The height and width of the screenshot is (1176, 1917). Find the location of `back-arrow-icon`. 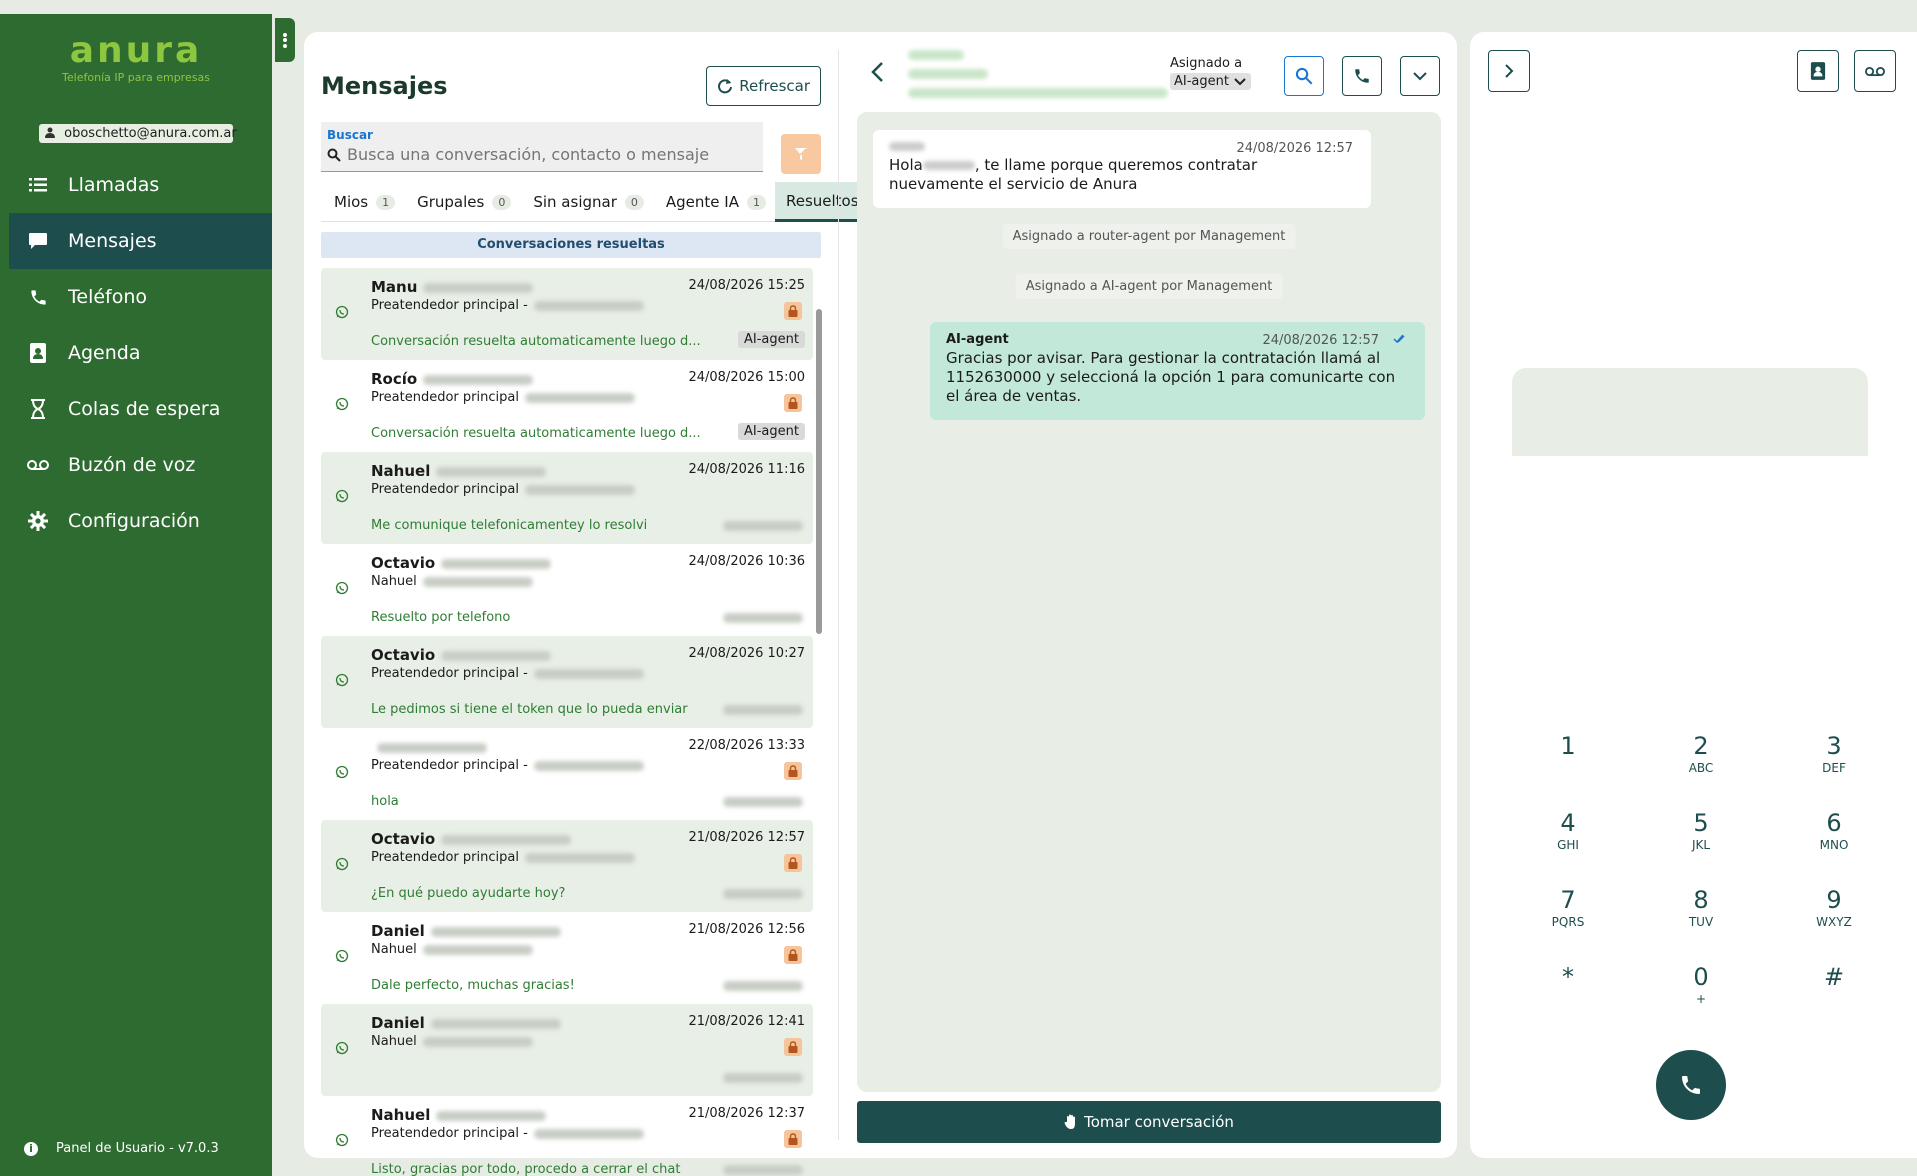

back-arrow-icon is located at coordinates (878, 72).